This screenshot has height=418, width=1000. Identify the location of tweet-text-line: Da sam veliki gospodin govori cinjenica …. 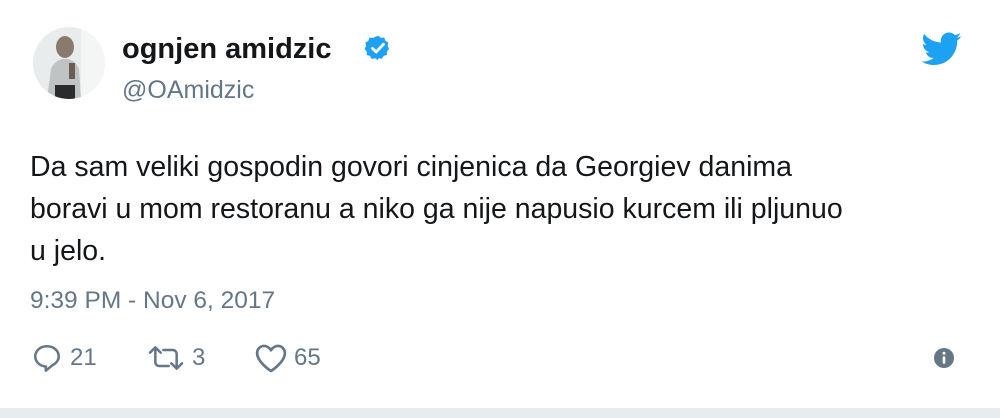
(411, 167).